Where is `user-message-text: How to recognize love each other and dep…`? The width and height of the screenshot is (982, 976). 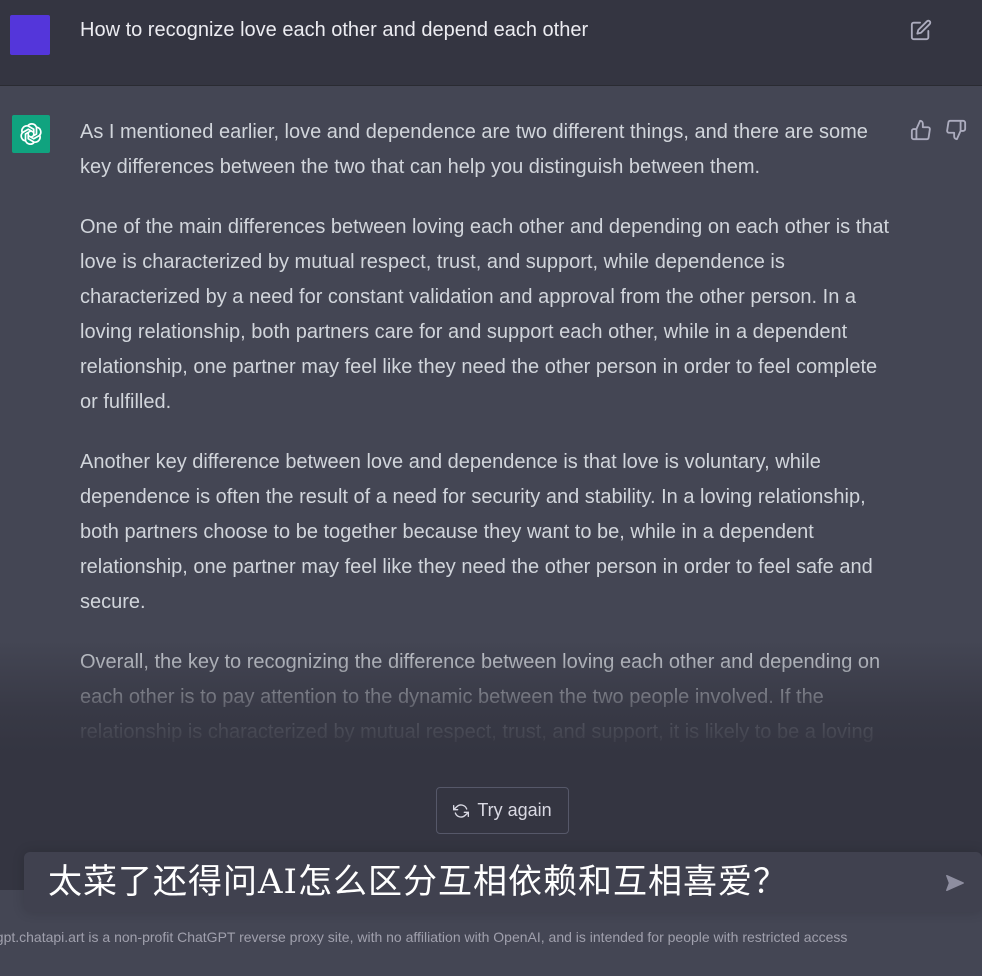 user-message-text: How to recognize love each other and dep… is located at coordinates (334, 30).